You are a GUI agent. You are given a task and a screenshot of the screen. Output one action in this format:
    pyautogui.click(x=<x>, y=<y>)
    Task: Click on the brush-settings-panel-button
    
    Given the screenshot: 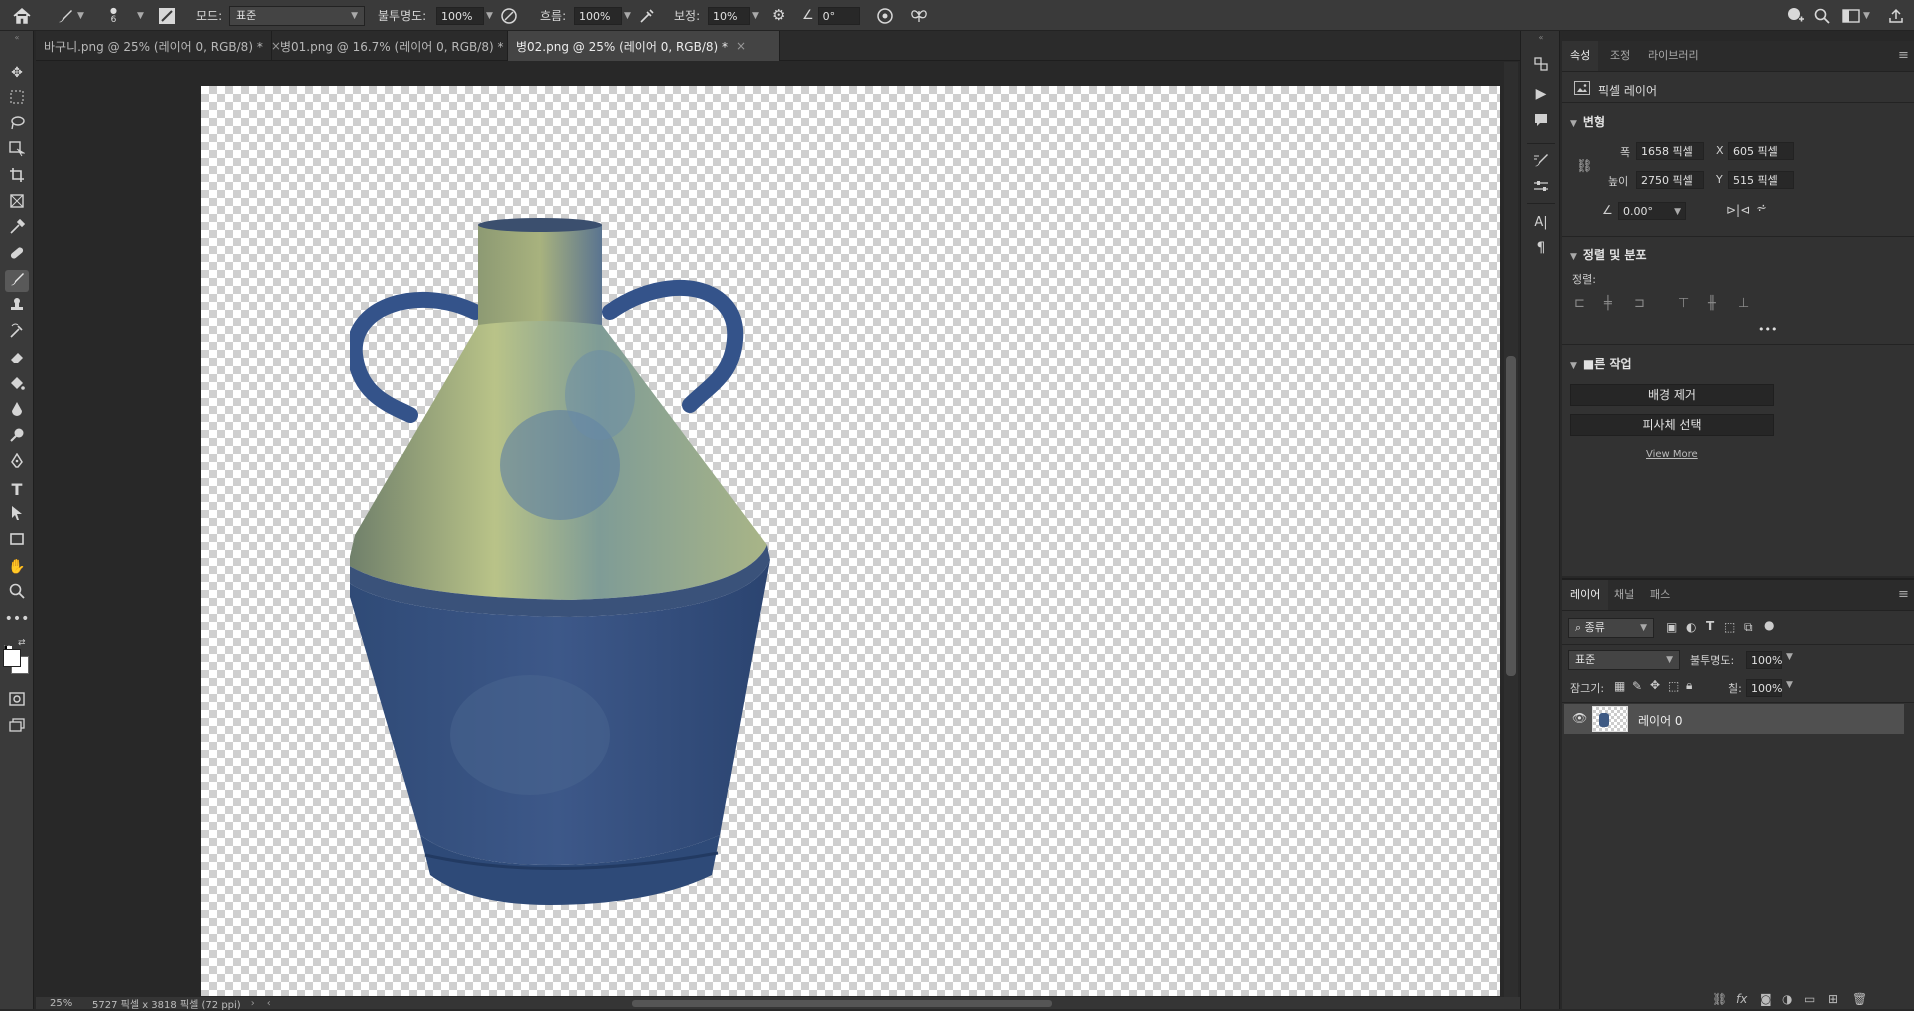 What is the action you would take?
    pyautogui.click(x=1541, y=162)
    